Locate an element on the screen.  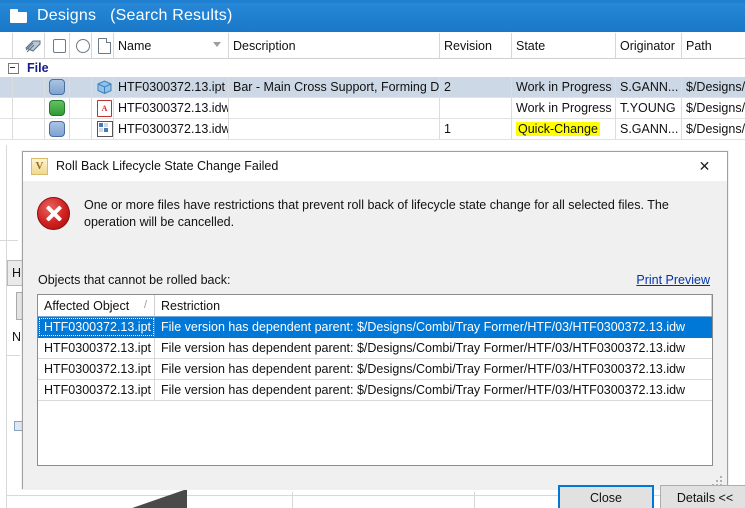
ipt-part-icon is located at coordinates (104, 87).